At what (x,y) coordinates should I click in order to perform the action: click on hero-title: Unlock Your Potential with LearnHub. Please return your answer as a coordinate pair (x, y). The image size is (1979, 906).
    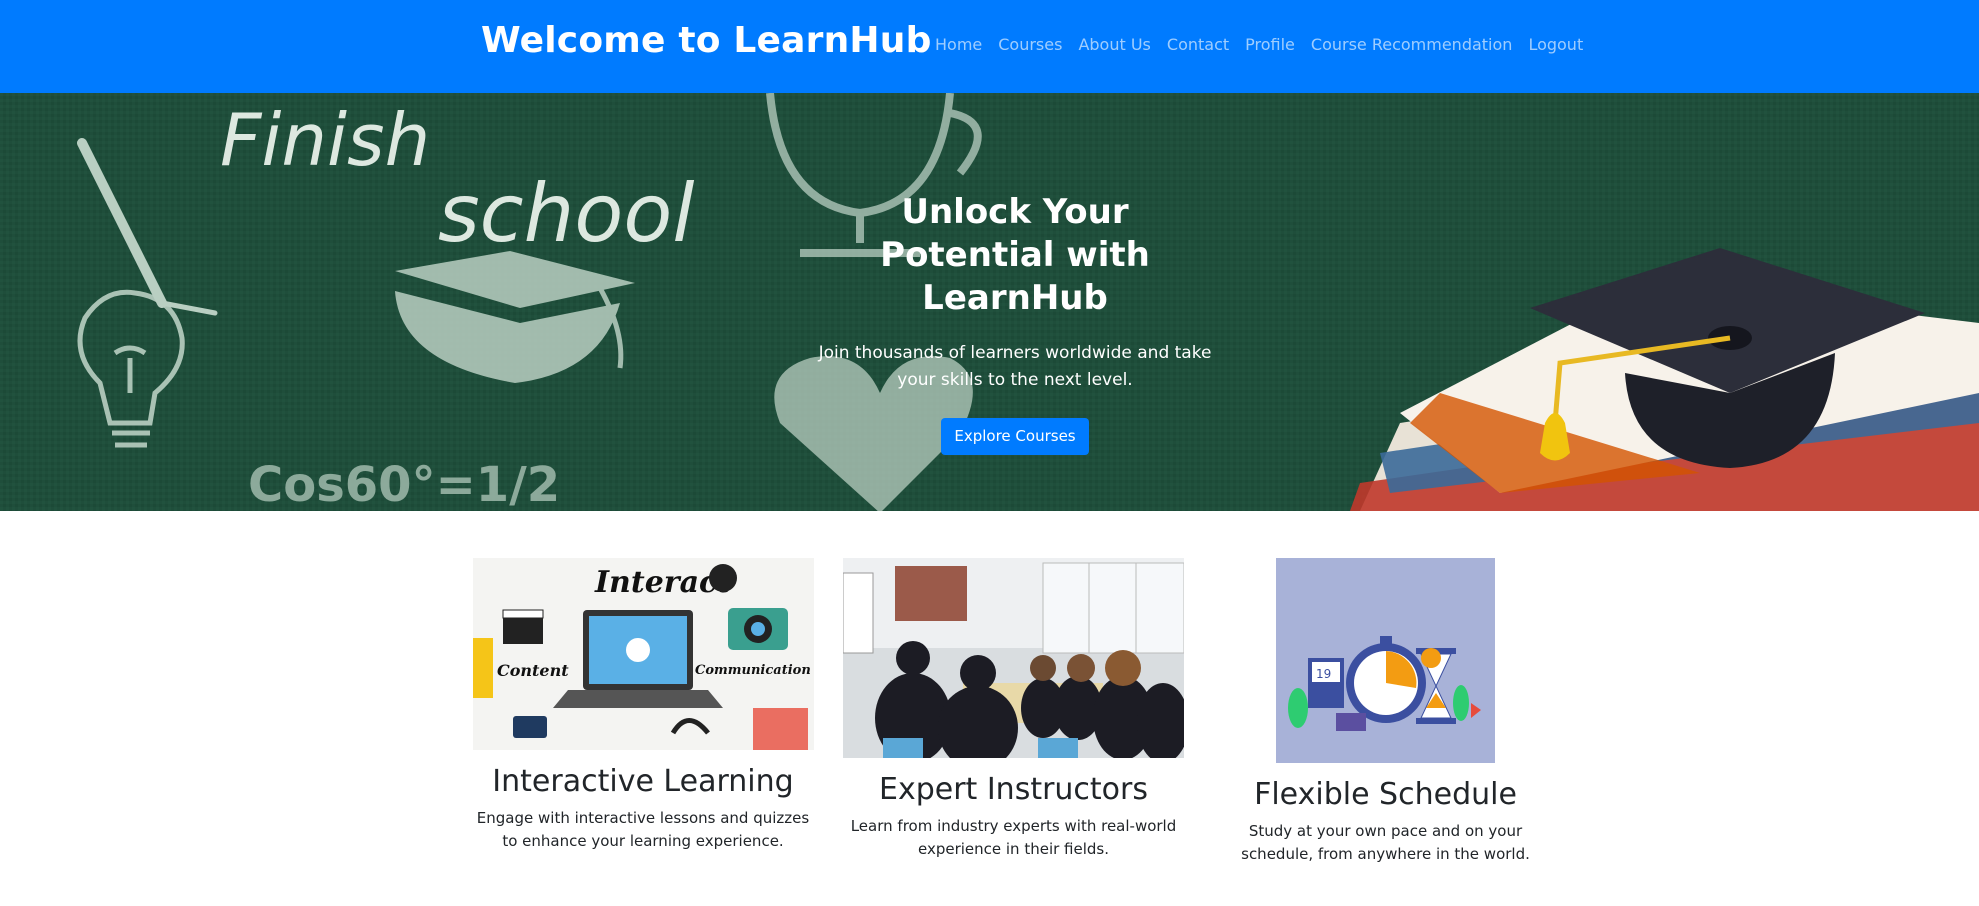
    Looking at the image, I should click on (1015, 255).